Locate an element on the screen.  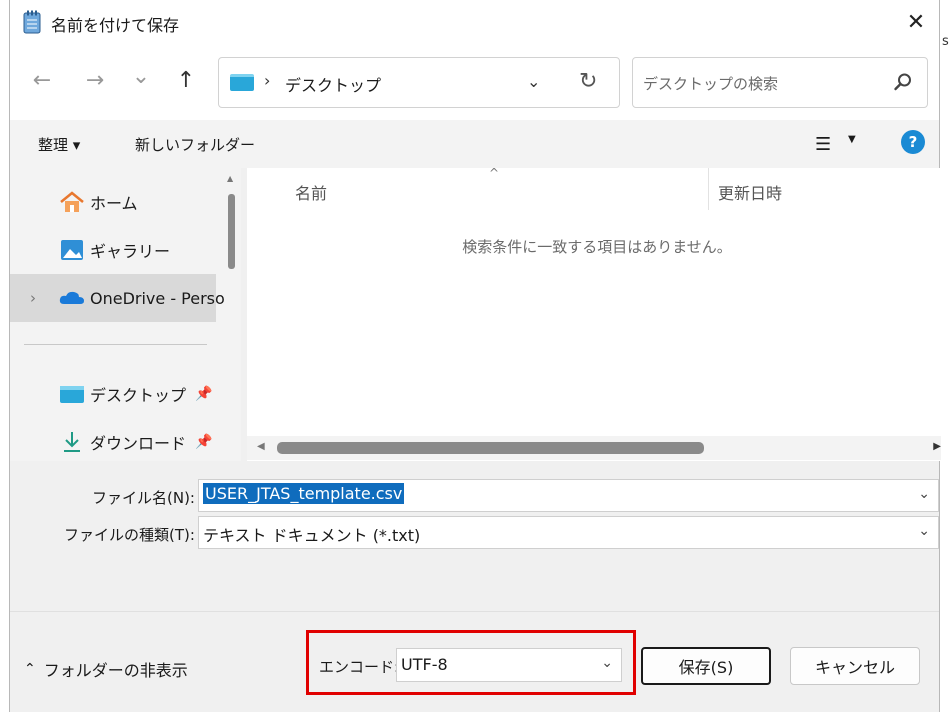
back-button: ← is located at coordinates (42, 80).